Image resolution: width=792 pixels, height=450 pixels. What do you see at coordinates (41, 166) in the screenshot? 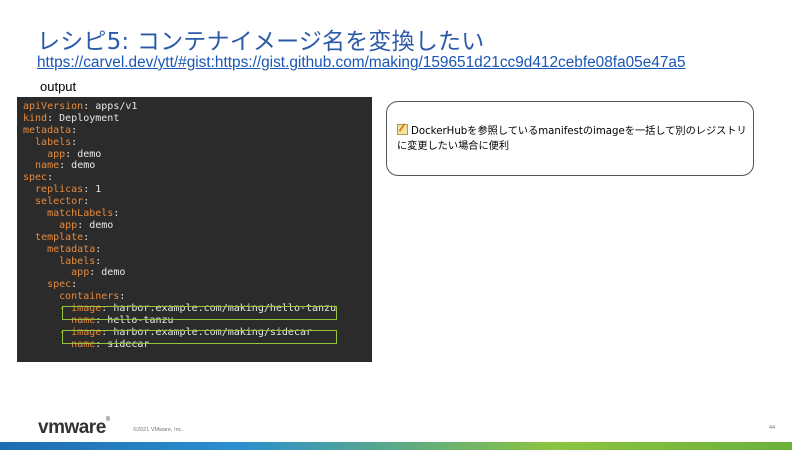
I see `yaml-key: name` at bounding box center [41, 166].